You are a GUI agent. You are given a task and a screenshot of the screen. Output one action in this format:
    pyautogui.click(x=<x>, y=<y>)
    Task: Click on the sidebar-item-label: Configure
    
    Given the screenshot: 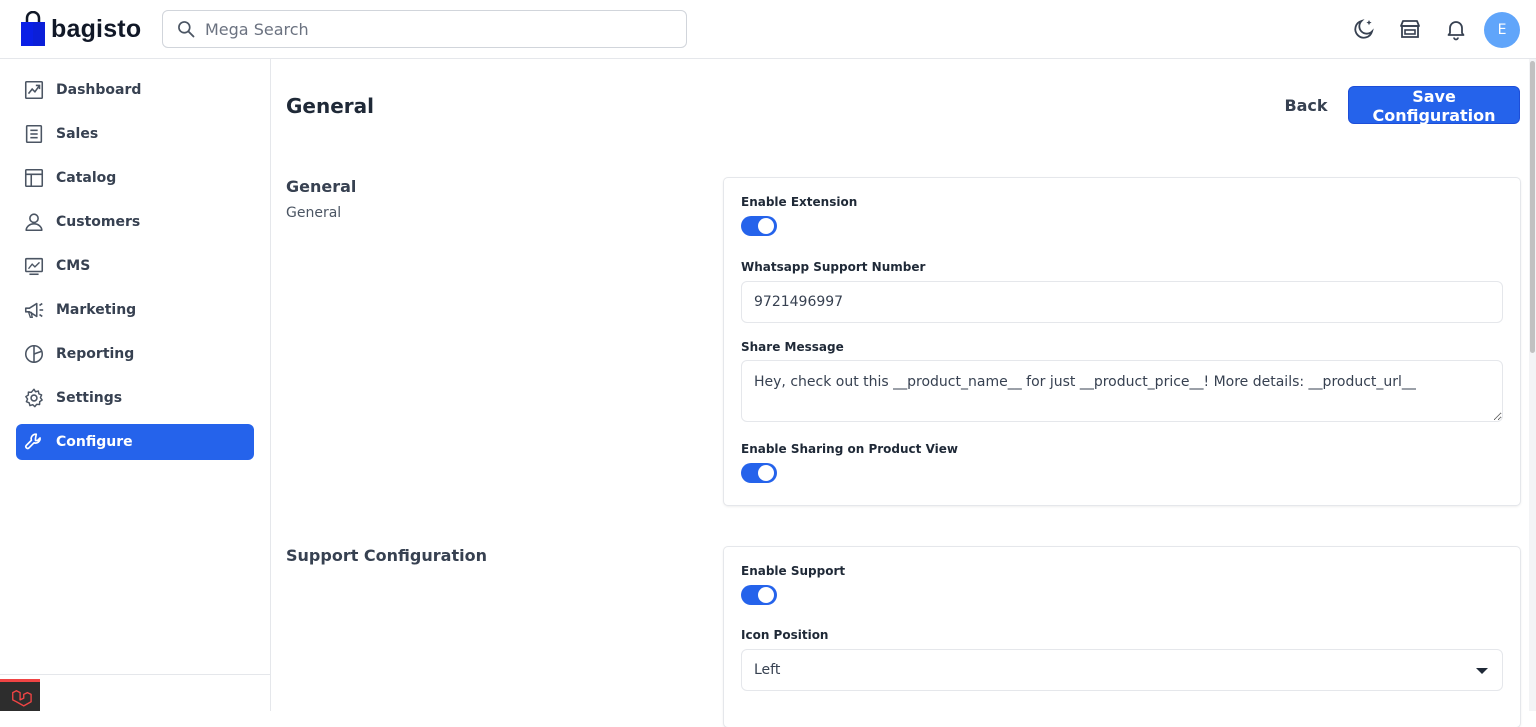 What is the action you would take?
    pyautogui.click(x=94, y=442)
    